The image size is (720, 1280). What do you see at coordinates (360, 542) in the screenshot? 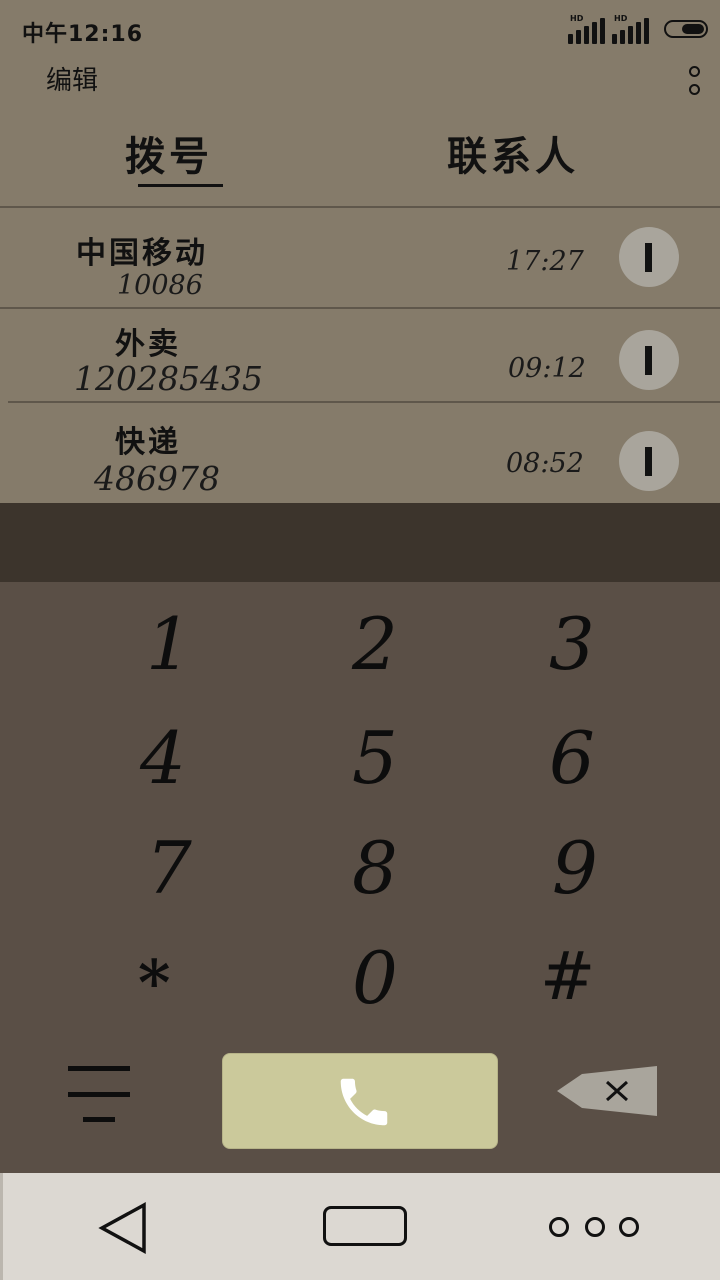
I see `number-display` at bounding box center [360, 542].